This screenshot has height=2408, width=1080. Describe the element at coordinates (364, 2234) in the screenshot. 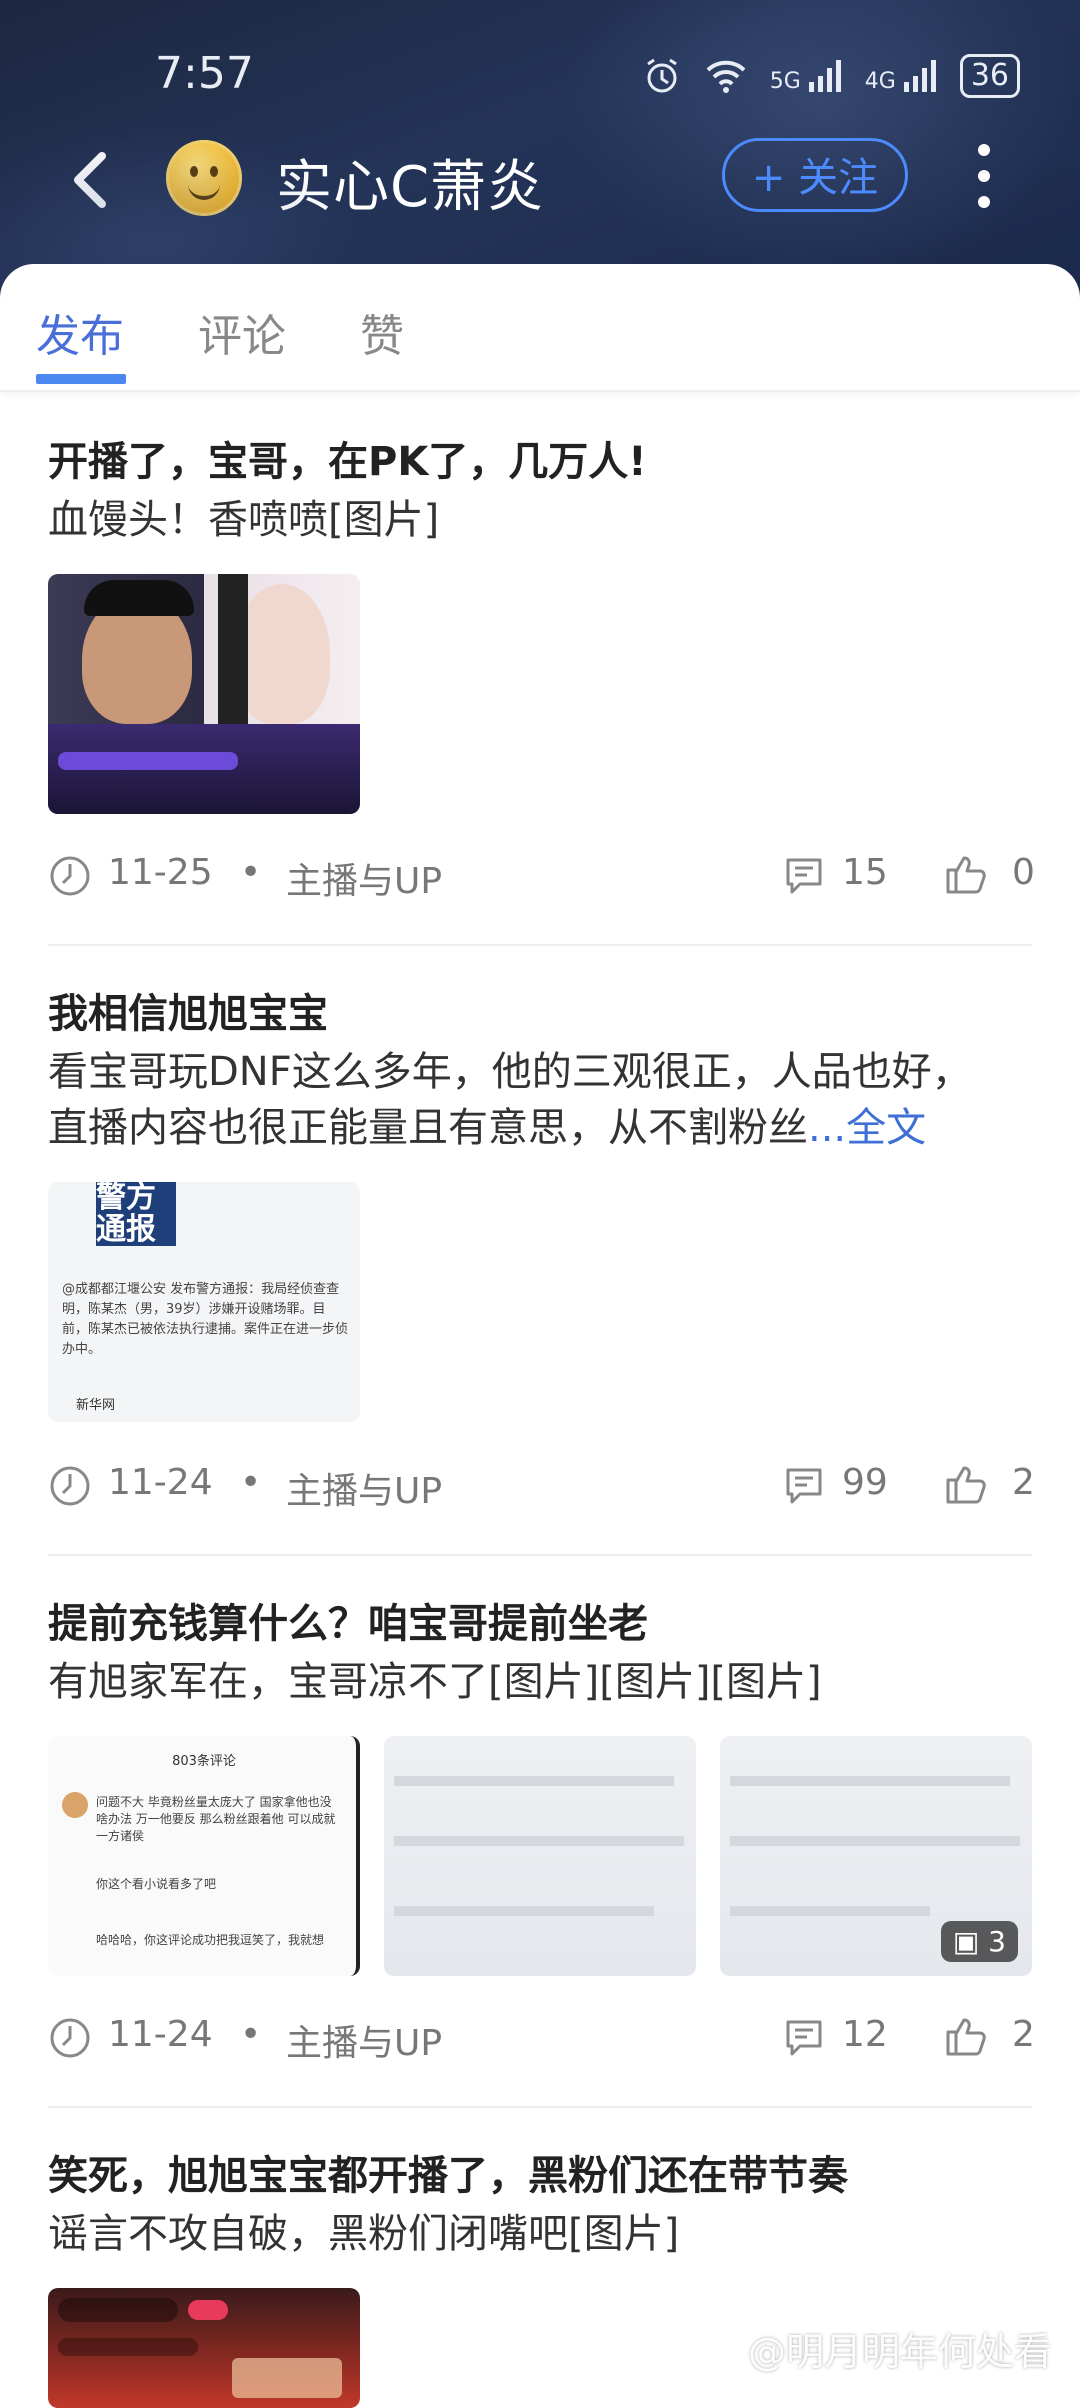

I see `post-body: 谣言不攻自破，黑粉们闭嘴吧[图片]` at that location.